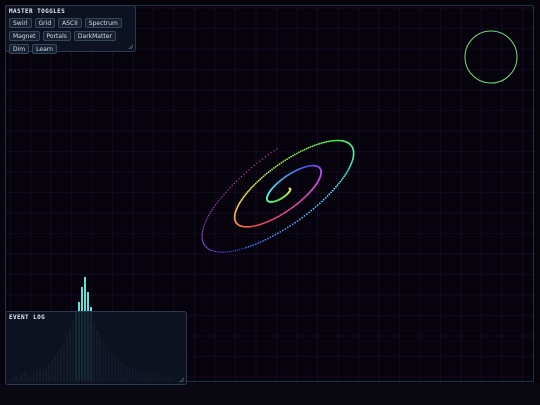 The width and height of the screenshot is (540, 405). I want to click on toggle-learn-button: Learn, so click(44, 49).